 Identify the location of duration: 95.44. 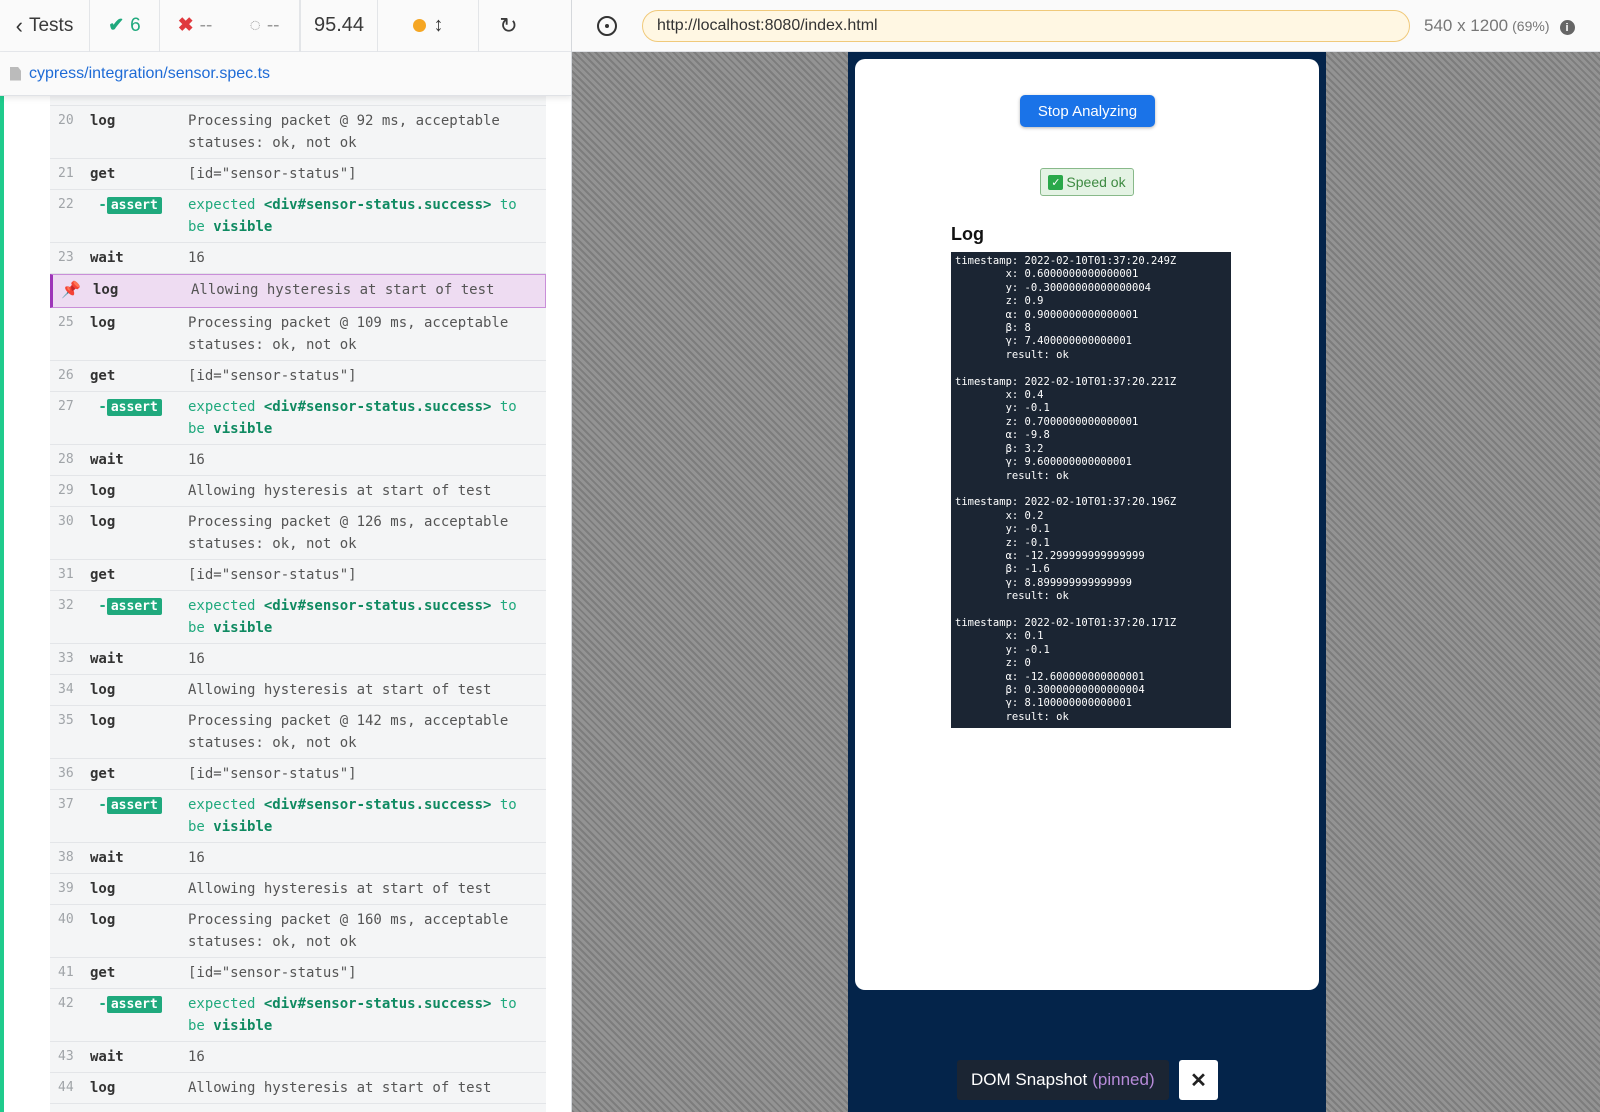
(339, 26).